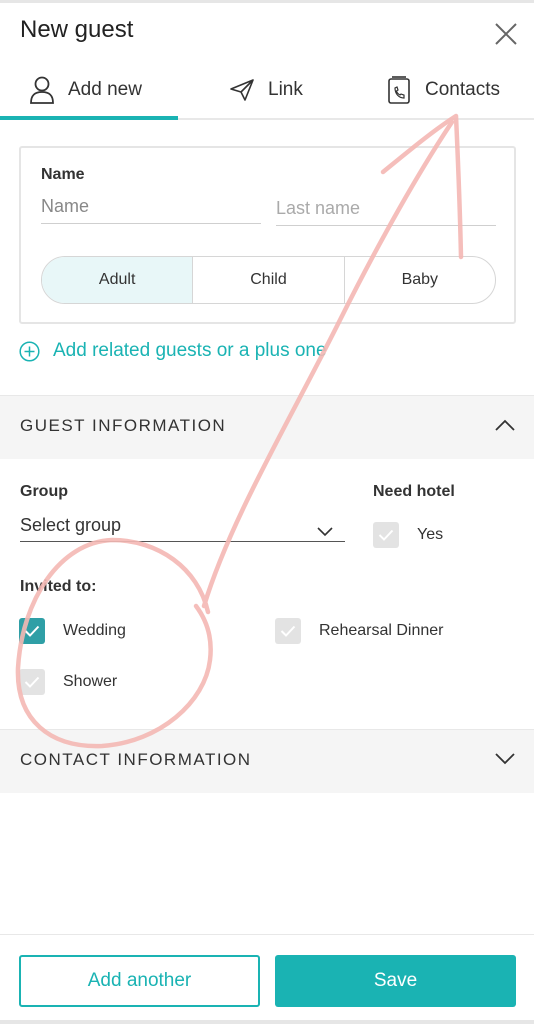 This screenshot has height=1024, width=534. What do you see at coordinates (63, 174) in the screenshot?
I see `name-label: Name` at bounding box center [63, 174].